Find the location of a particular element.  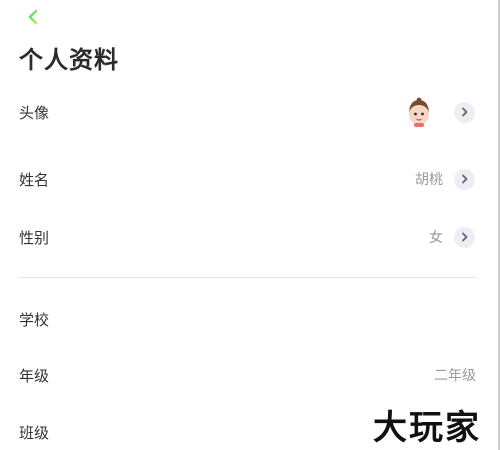

avatar-label: 头像 is located at coordinates (34, 112).